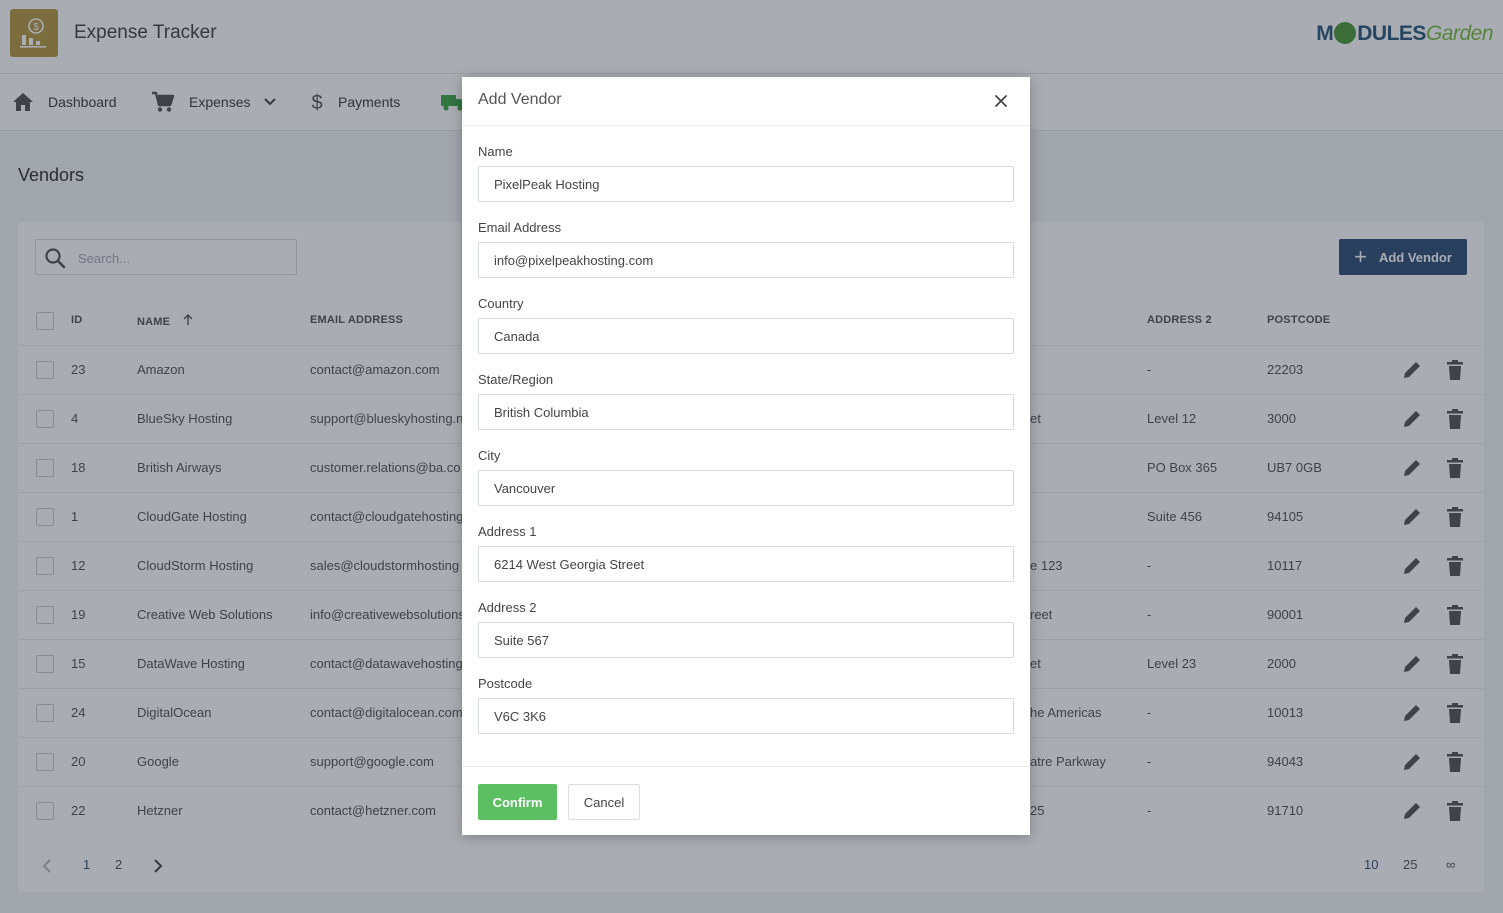 The image size is (1503, 913). Describe the element at coordinates (520, 99) in the screenshot. I see `modal-title: Add Vendor` at that location.